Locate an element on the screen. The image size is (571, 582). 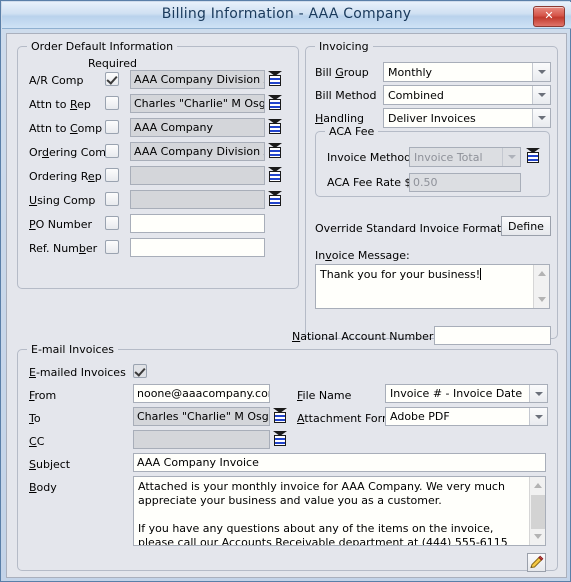
chevron-down-icon-invoice-method is located at coordinates (511, 157).